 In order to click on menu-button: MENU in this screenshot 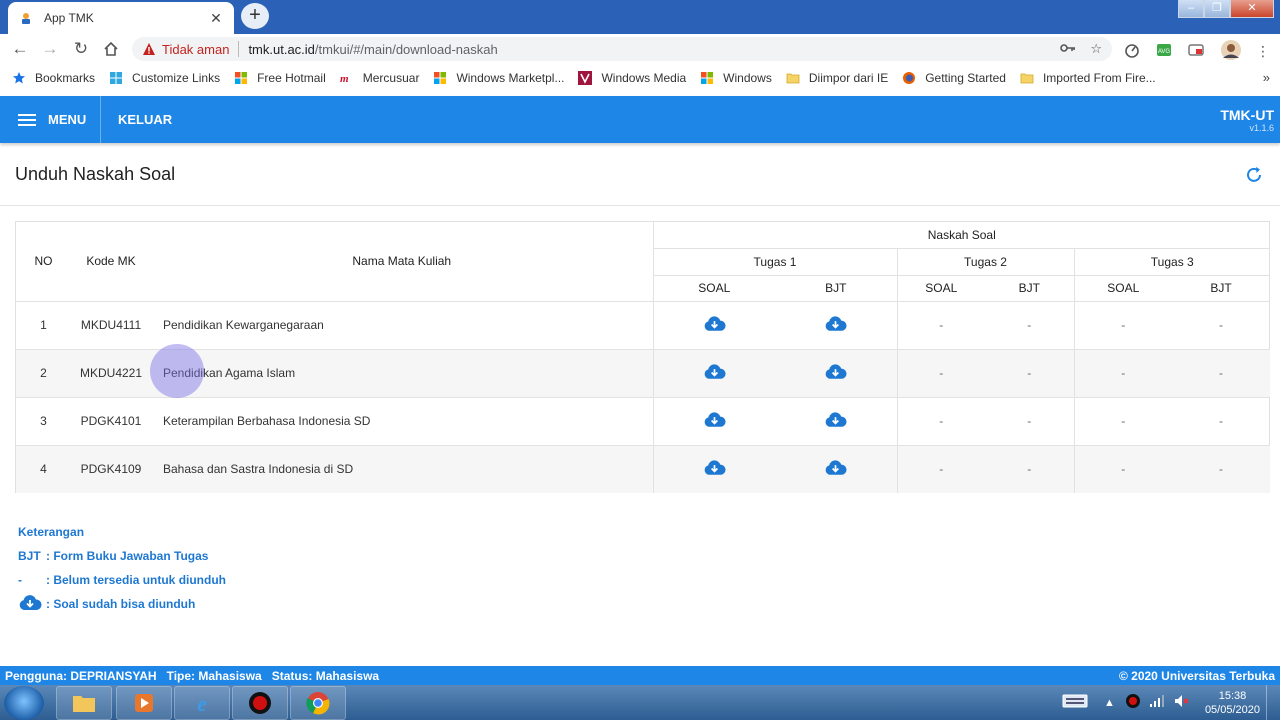, I will do `click(50, 119)`.